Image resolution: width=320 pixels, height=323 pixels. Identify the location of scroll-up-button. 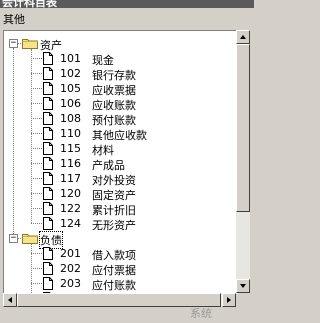
(243, 37).